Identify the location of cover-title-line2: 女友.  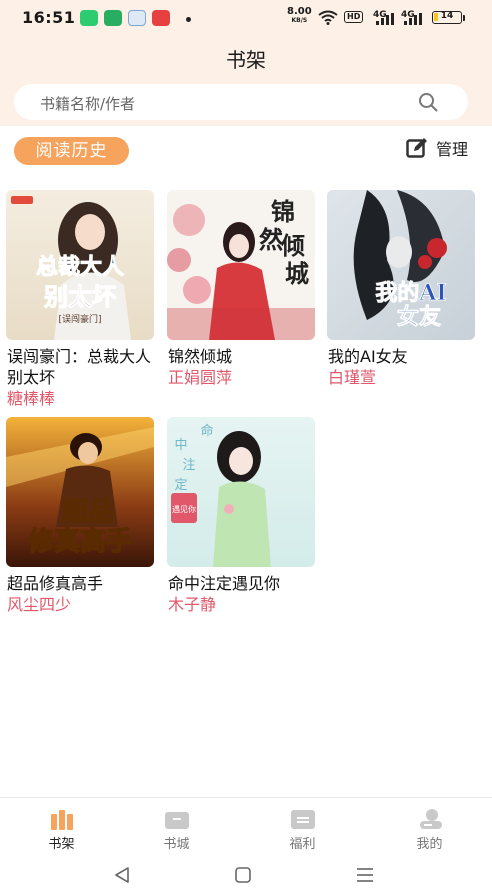
(419, 317).